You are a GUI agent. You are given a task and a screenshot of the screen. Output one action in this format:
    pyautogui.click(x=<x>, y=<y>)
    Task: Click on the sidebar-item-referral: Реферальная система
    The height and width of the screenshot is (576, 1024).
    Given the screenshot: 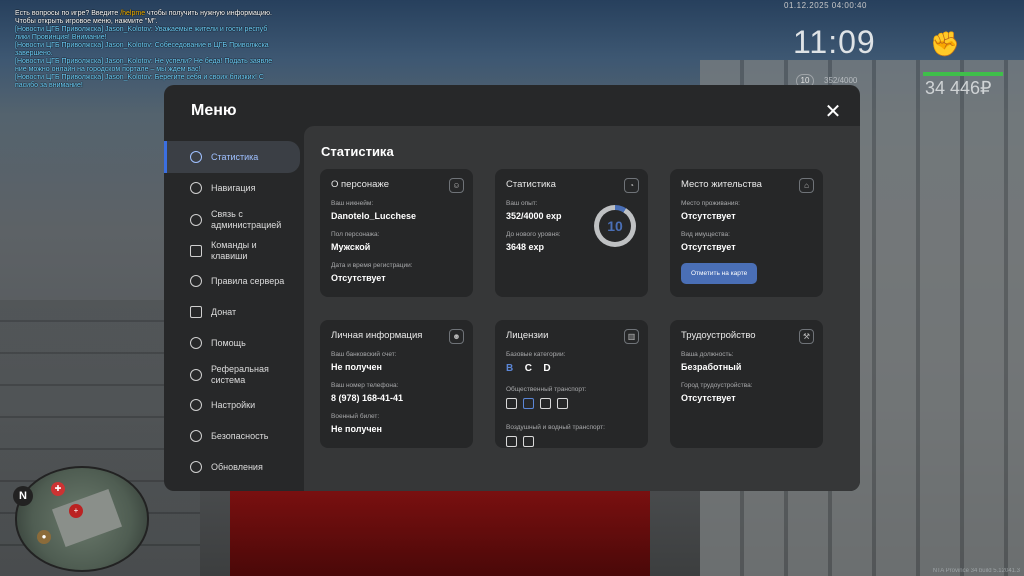 What is the action you would take?
    pyautogui.click(x=232, y=375)
    